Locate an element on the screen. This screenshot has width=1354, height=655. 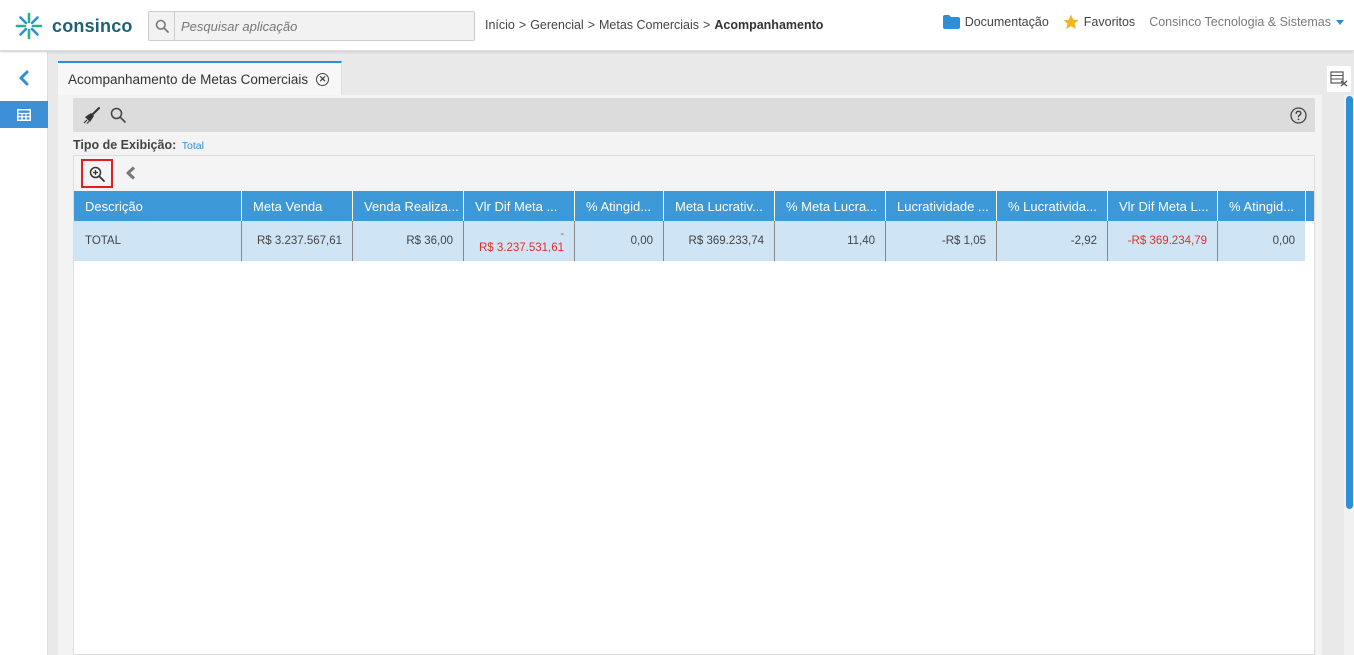
tab-acompanhamento: Acompanhamento de Metas Comerciais ✕ is located at coordinates (200, 78).